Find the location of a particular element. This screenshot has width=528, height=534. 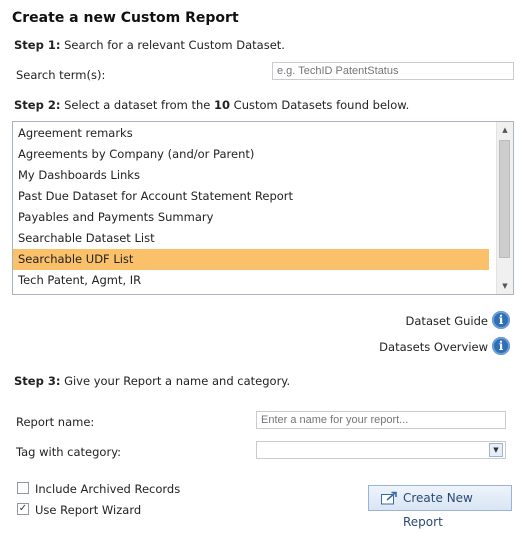

dataset-guide-link: Dataset Guide is located at coordinates (434, 321).